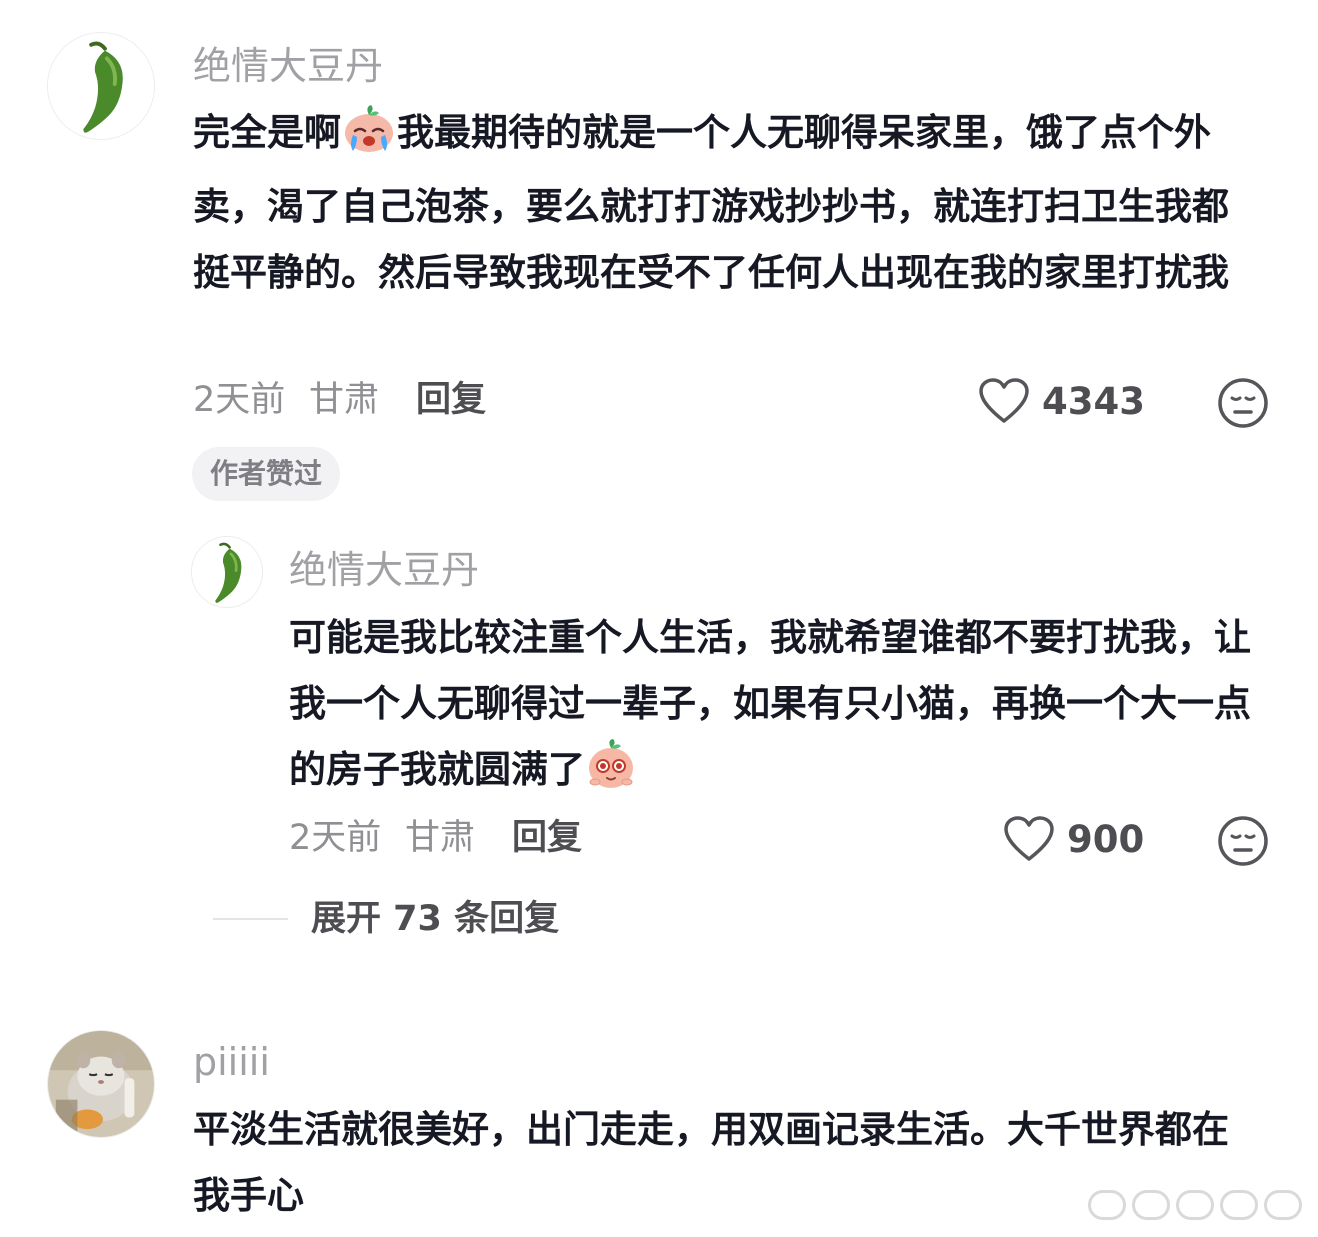 Image resolution: width=1318 pixels, height=1237 pixels. Describe the element at coordinates (267, 132) in the screenshot. I see `comment-text-part-1: 完全是啊` at that location.